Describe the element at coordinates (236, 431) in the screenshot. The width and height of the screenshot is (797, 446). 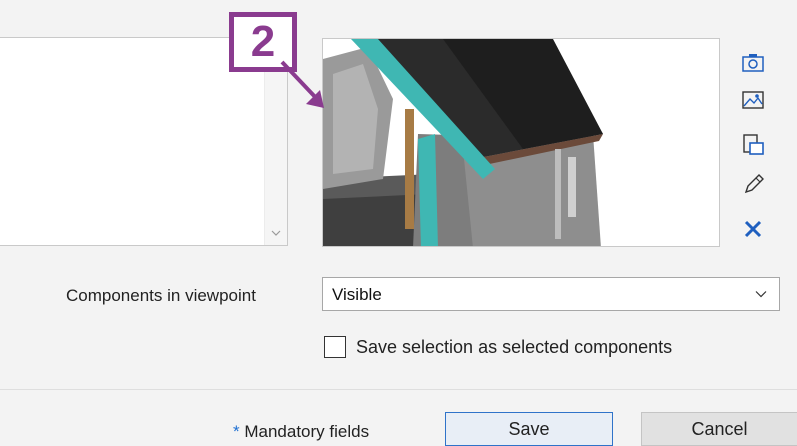
I see `mandatory-star: *` at that location.